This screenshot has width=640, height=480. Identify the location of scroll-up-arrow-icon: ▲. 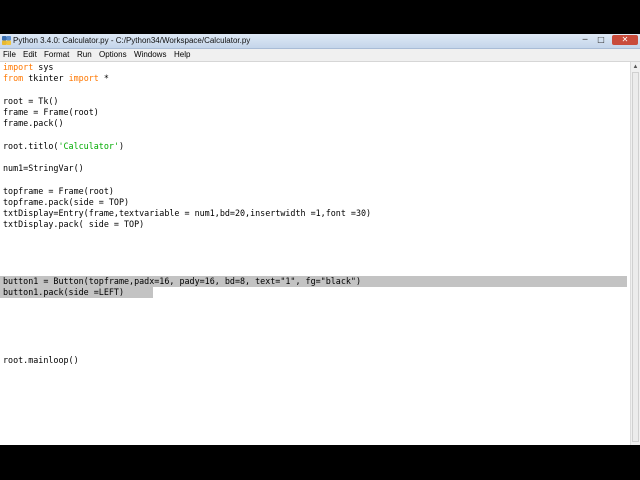
(635, 67).